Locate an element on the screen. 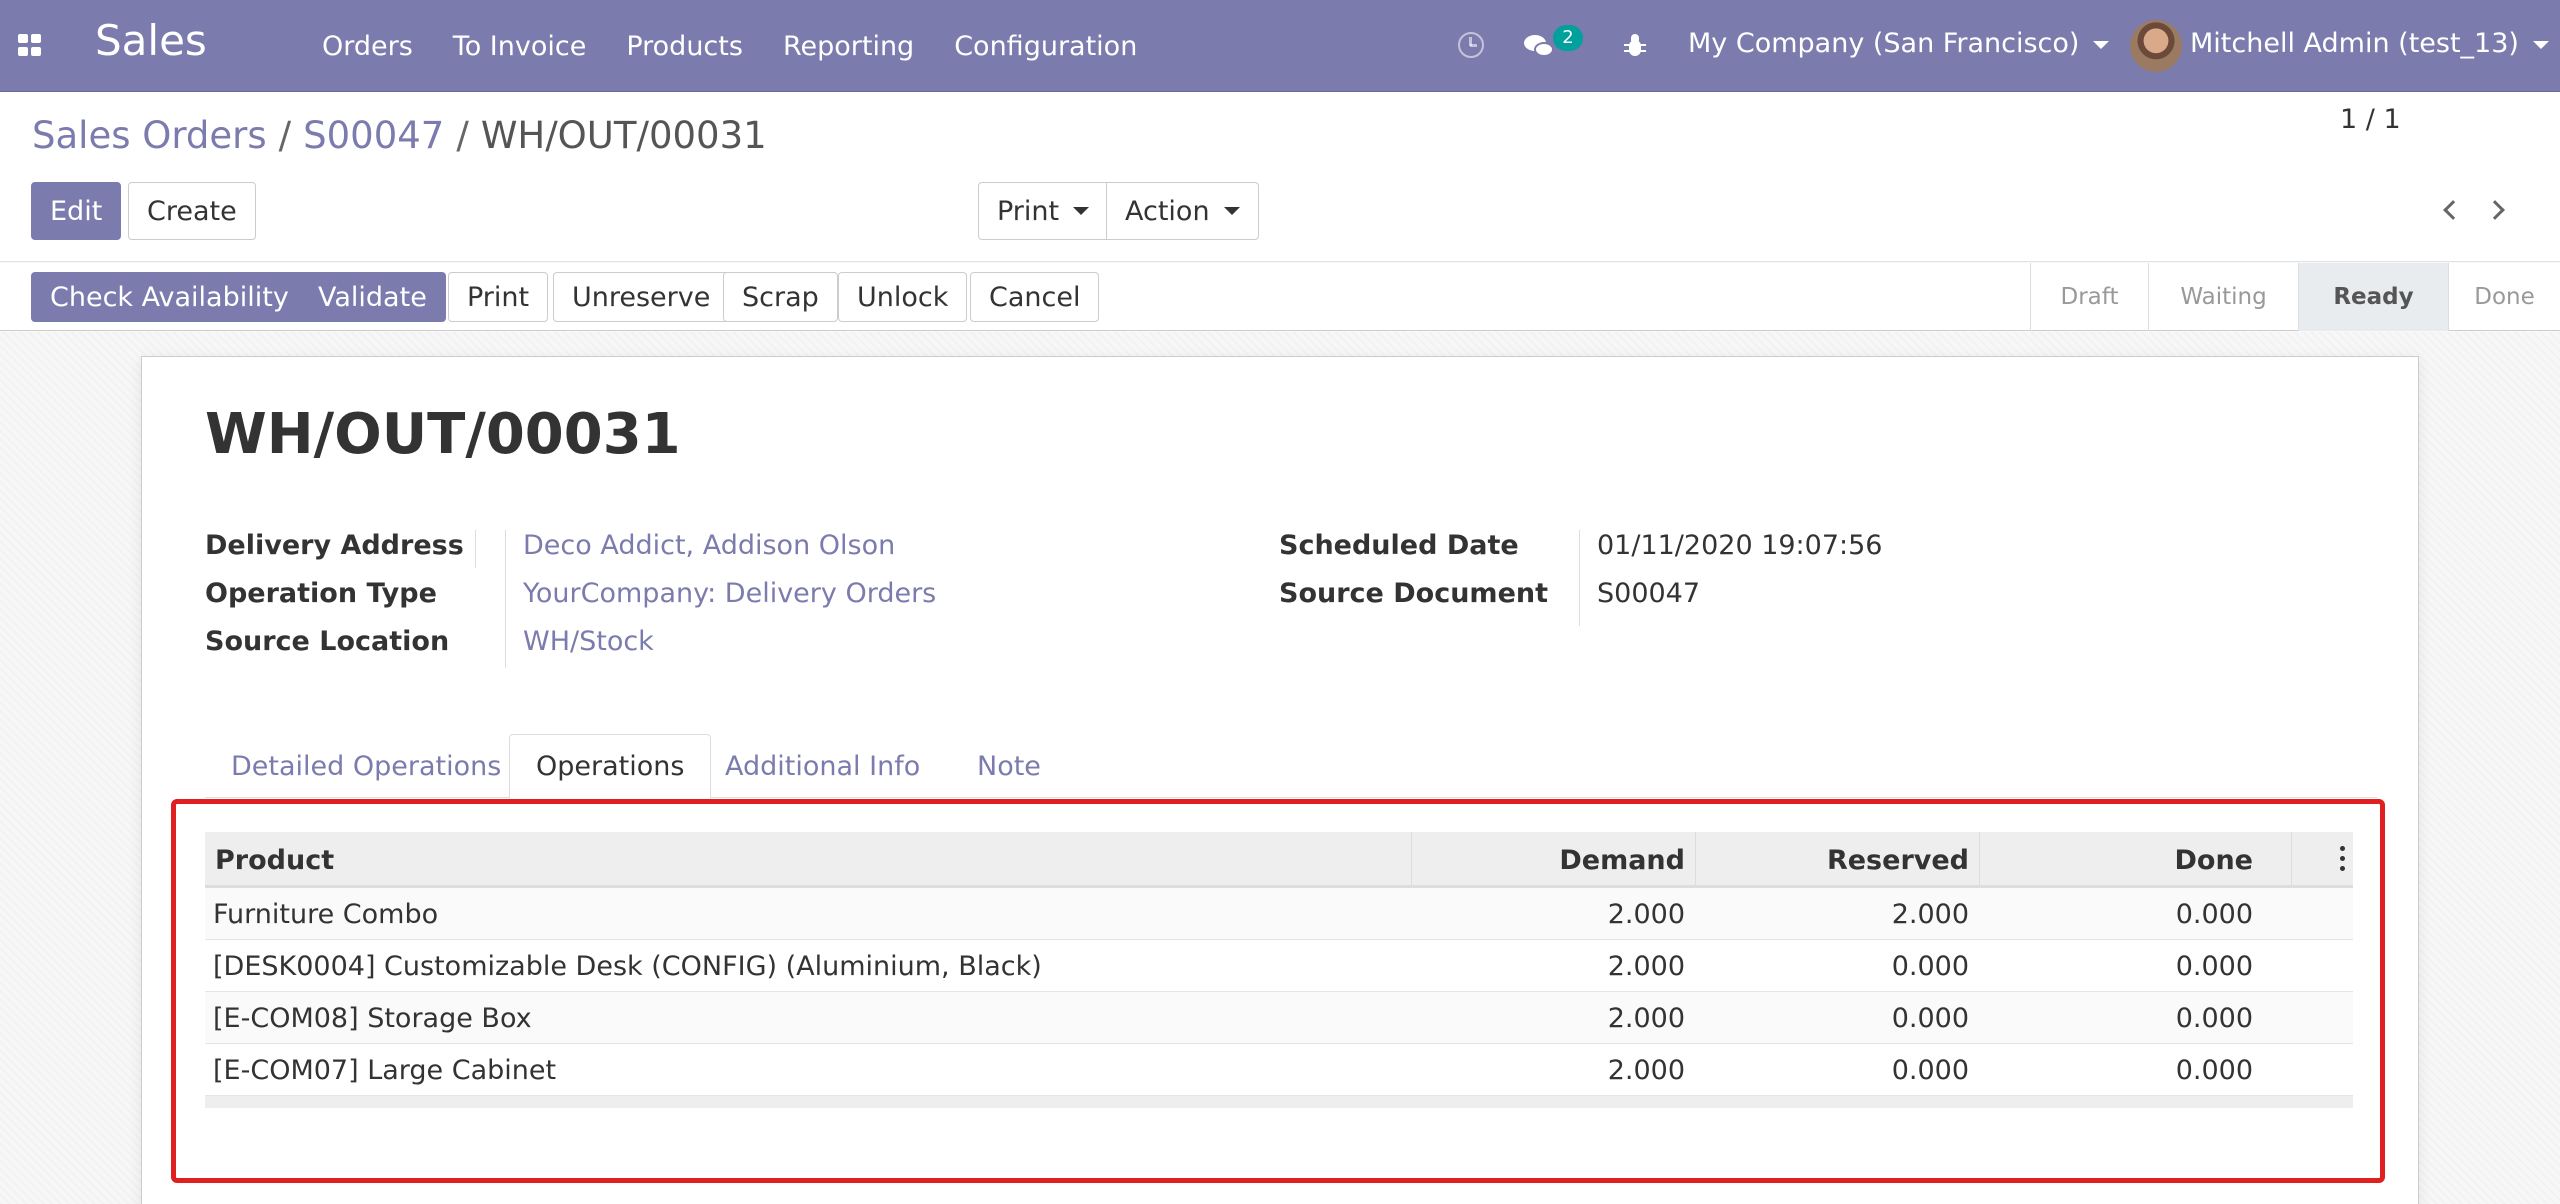 The image size is (2560, 1204). scrap-button: Scrap is located at coordinates (780, 297).